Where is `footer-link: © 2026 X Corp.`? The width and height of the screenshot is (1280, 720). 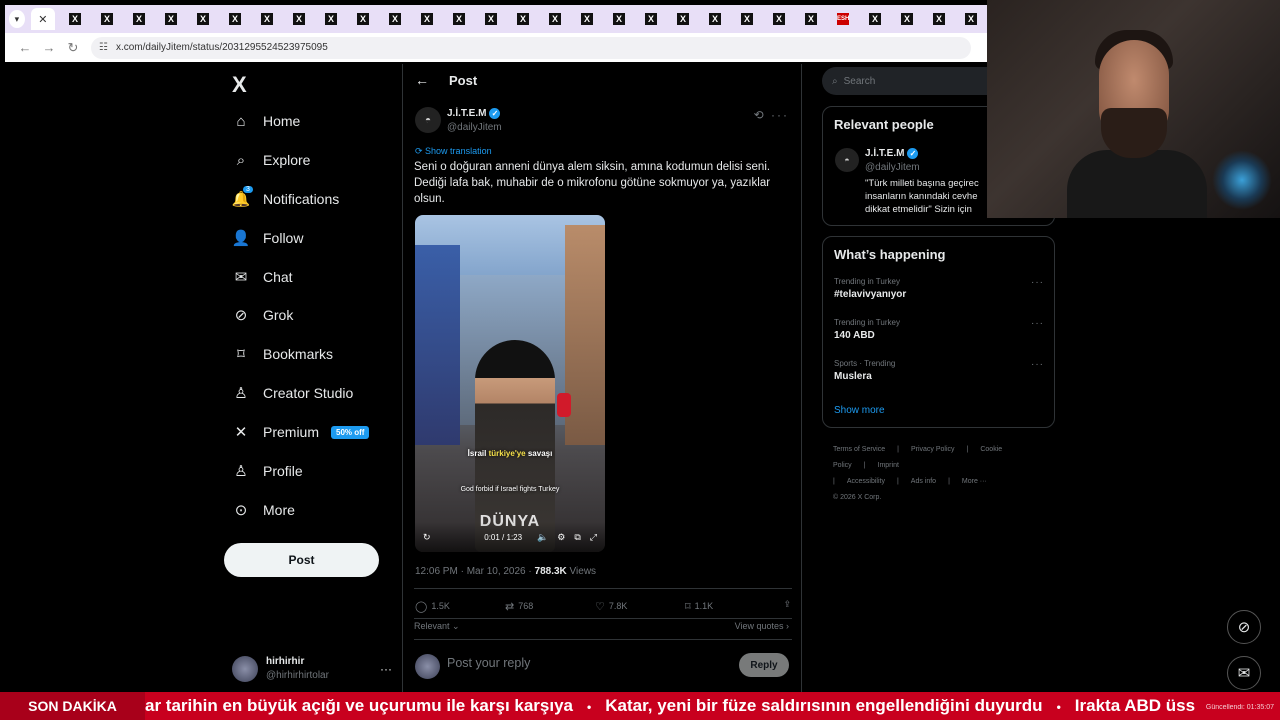
footer-link: © 2026 X Corp. is located at coordinates (857, 497).